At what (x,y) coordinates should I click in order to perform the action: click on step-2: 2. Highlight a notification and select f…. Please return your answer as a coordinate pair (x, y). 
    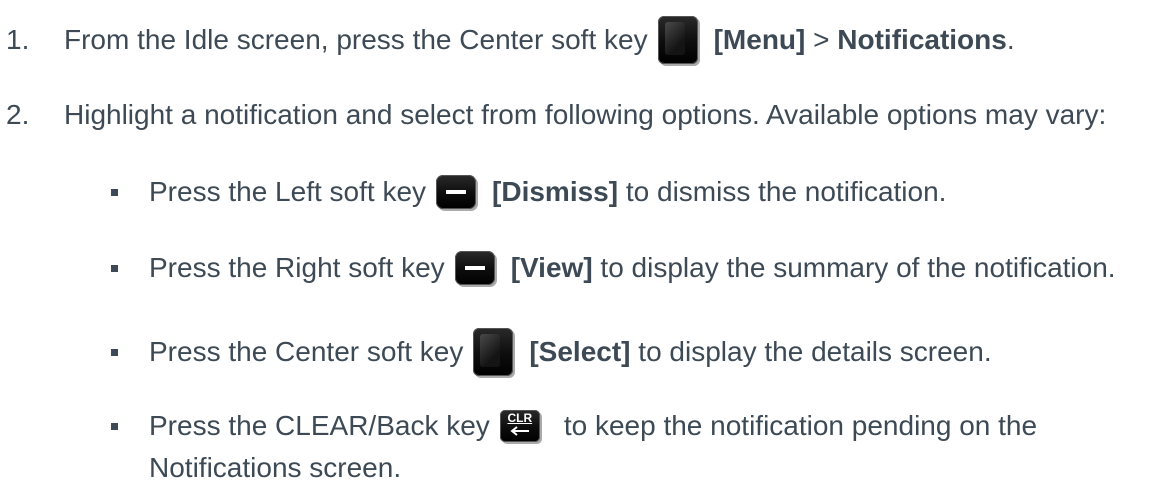
    Looking at the image, I should click on (556, 115).